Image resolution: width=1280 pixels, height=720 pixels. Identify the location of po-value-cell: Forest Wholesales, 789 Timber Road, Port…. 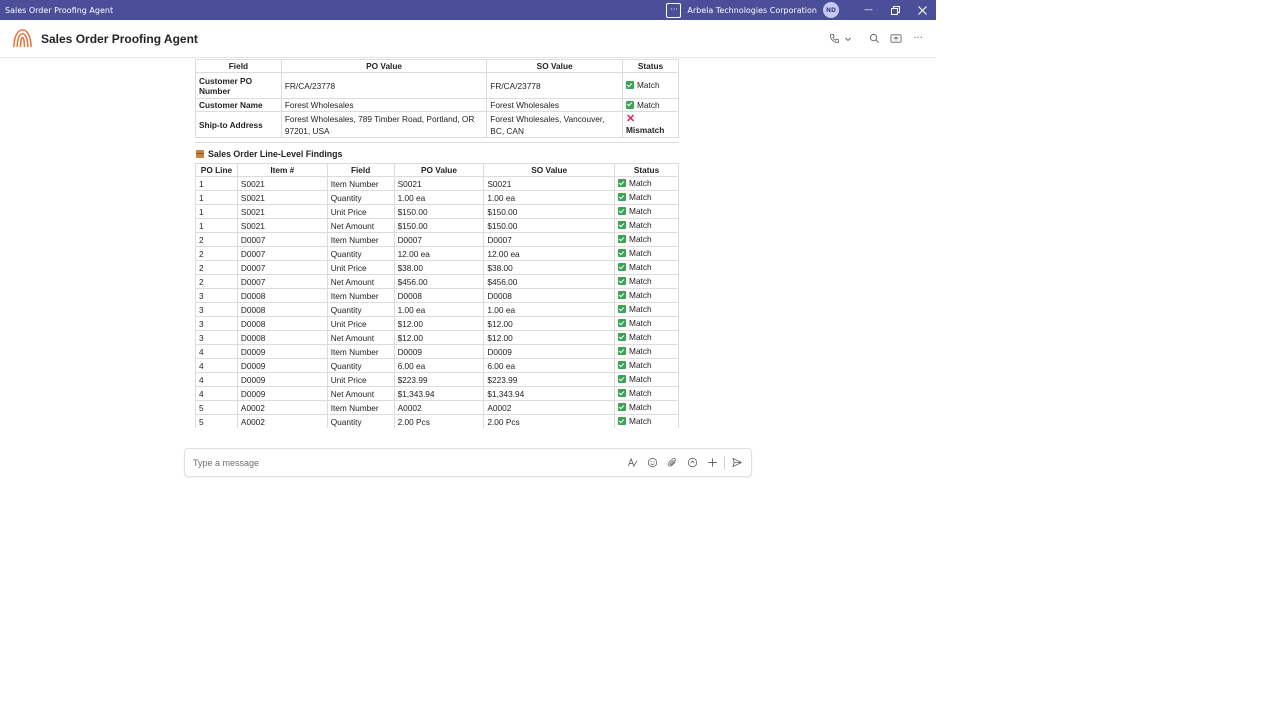
(384, 124).